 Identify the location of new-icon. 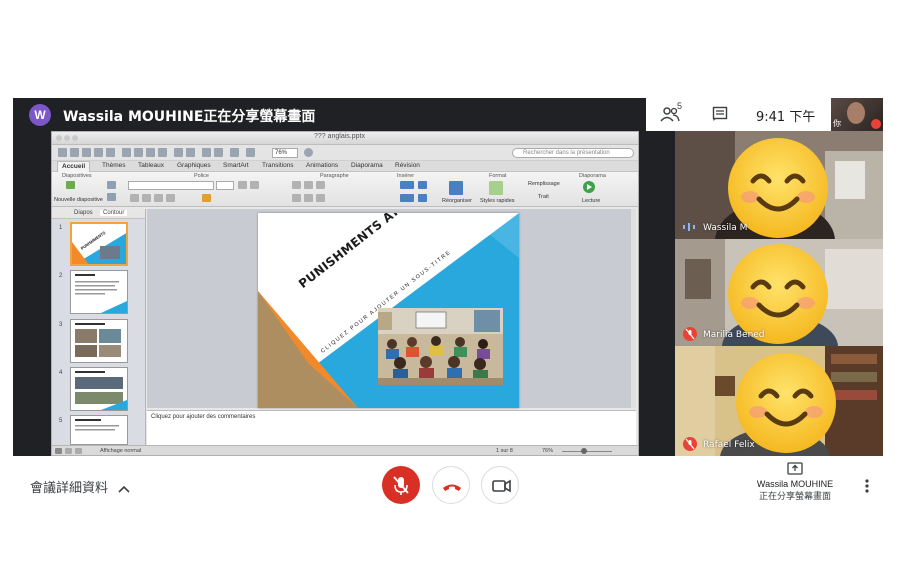
(62, 152).